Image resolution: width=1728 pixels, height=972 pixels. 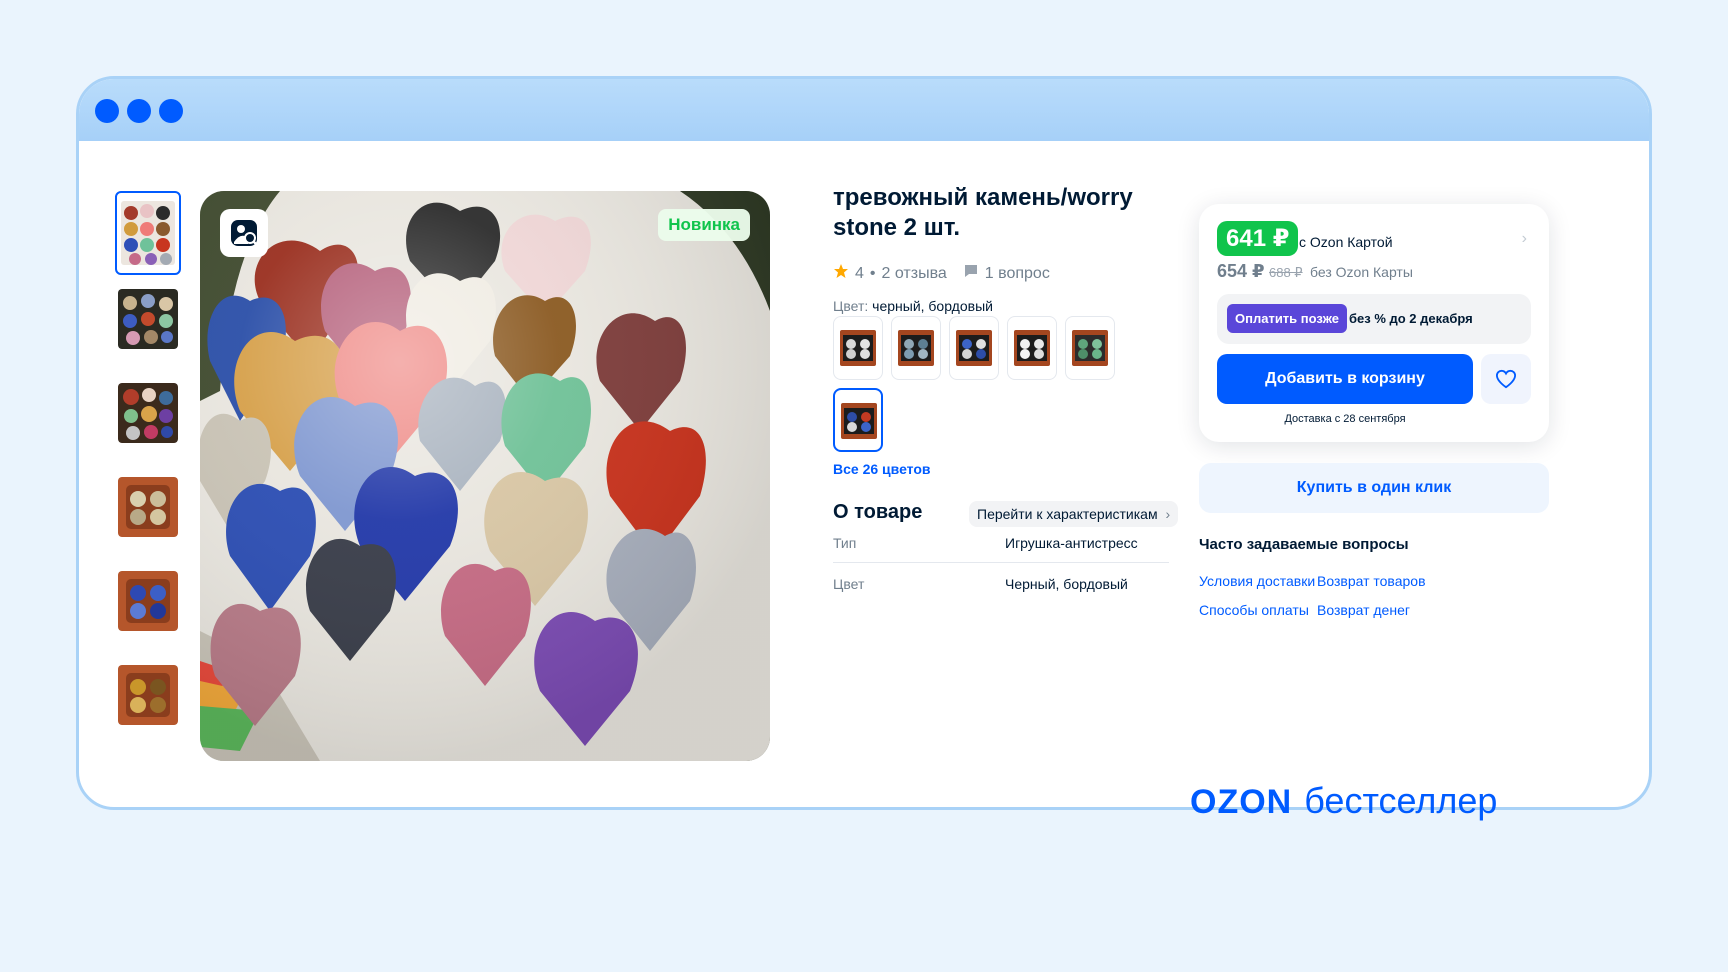 What do you see at coordinates (932, 306) in the screenshot?
I see `color-value: черный, бордовый` at bounding box center [932, 306].